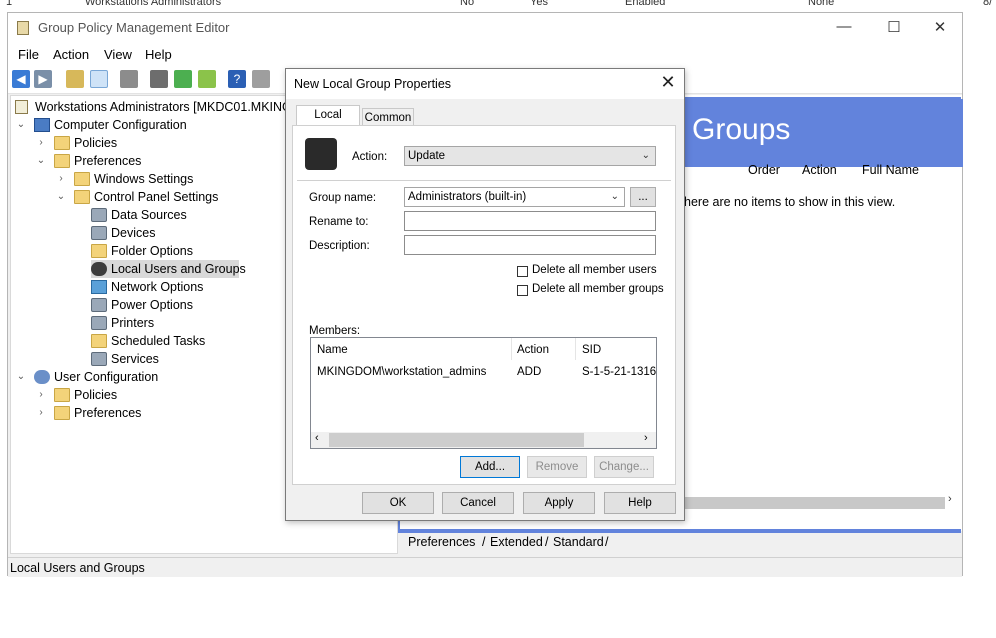 This screenshot has width=996, height=638. What do you see at coordinates (321, 154) in the screenshot?
I see `group-icon` at bounding box center [321, 154].